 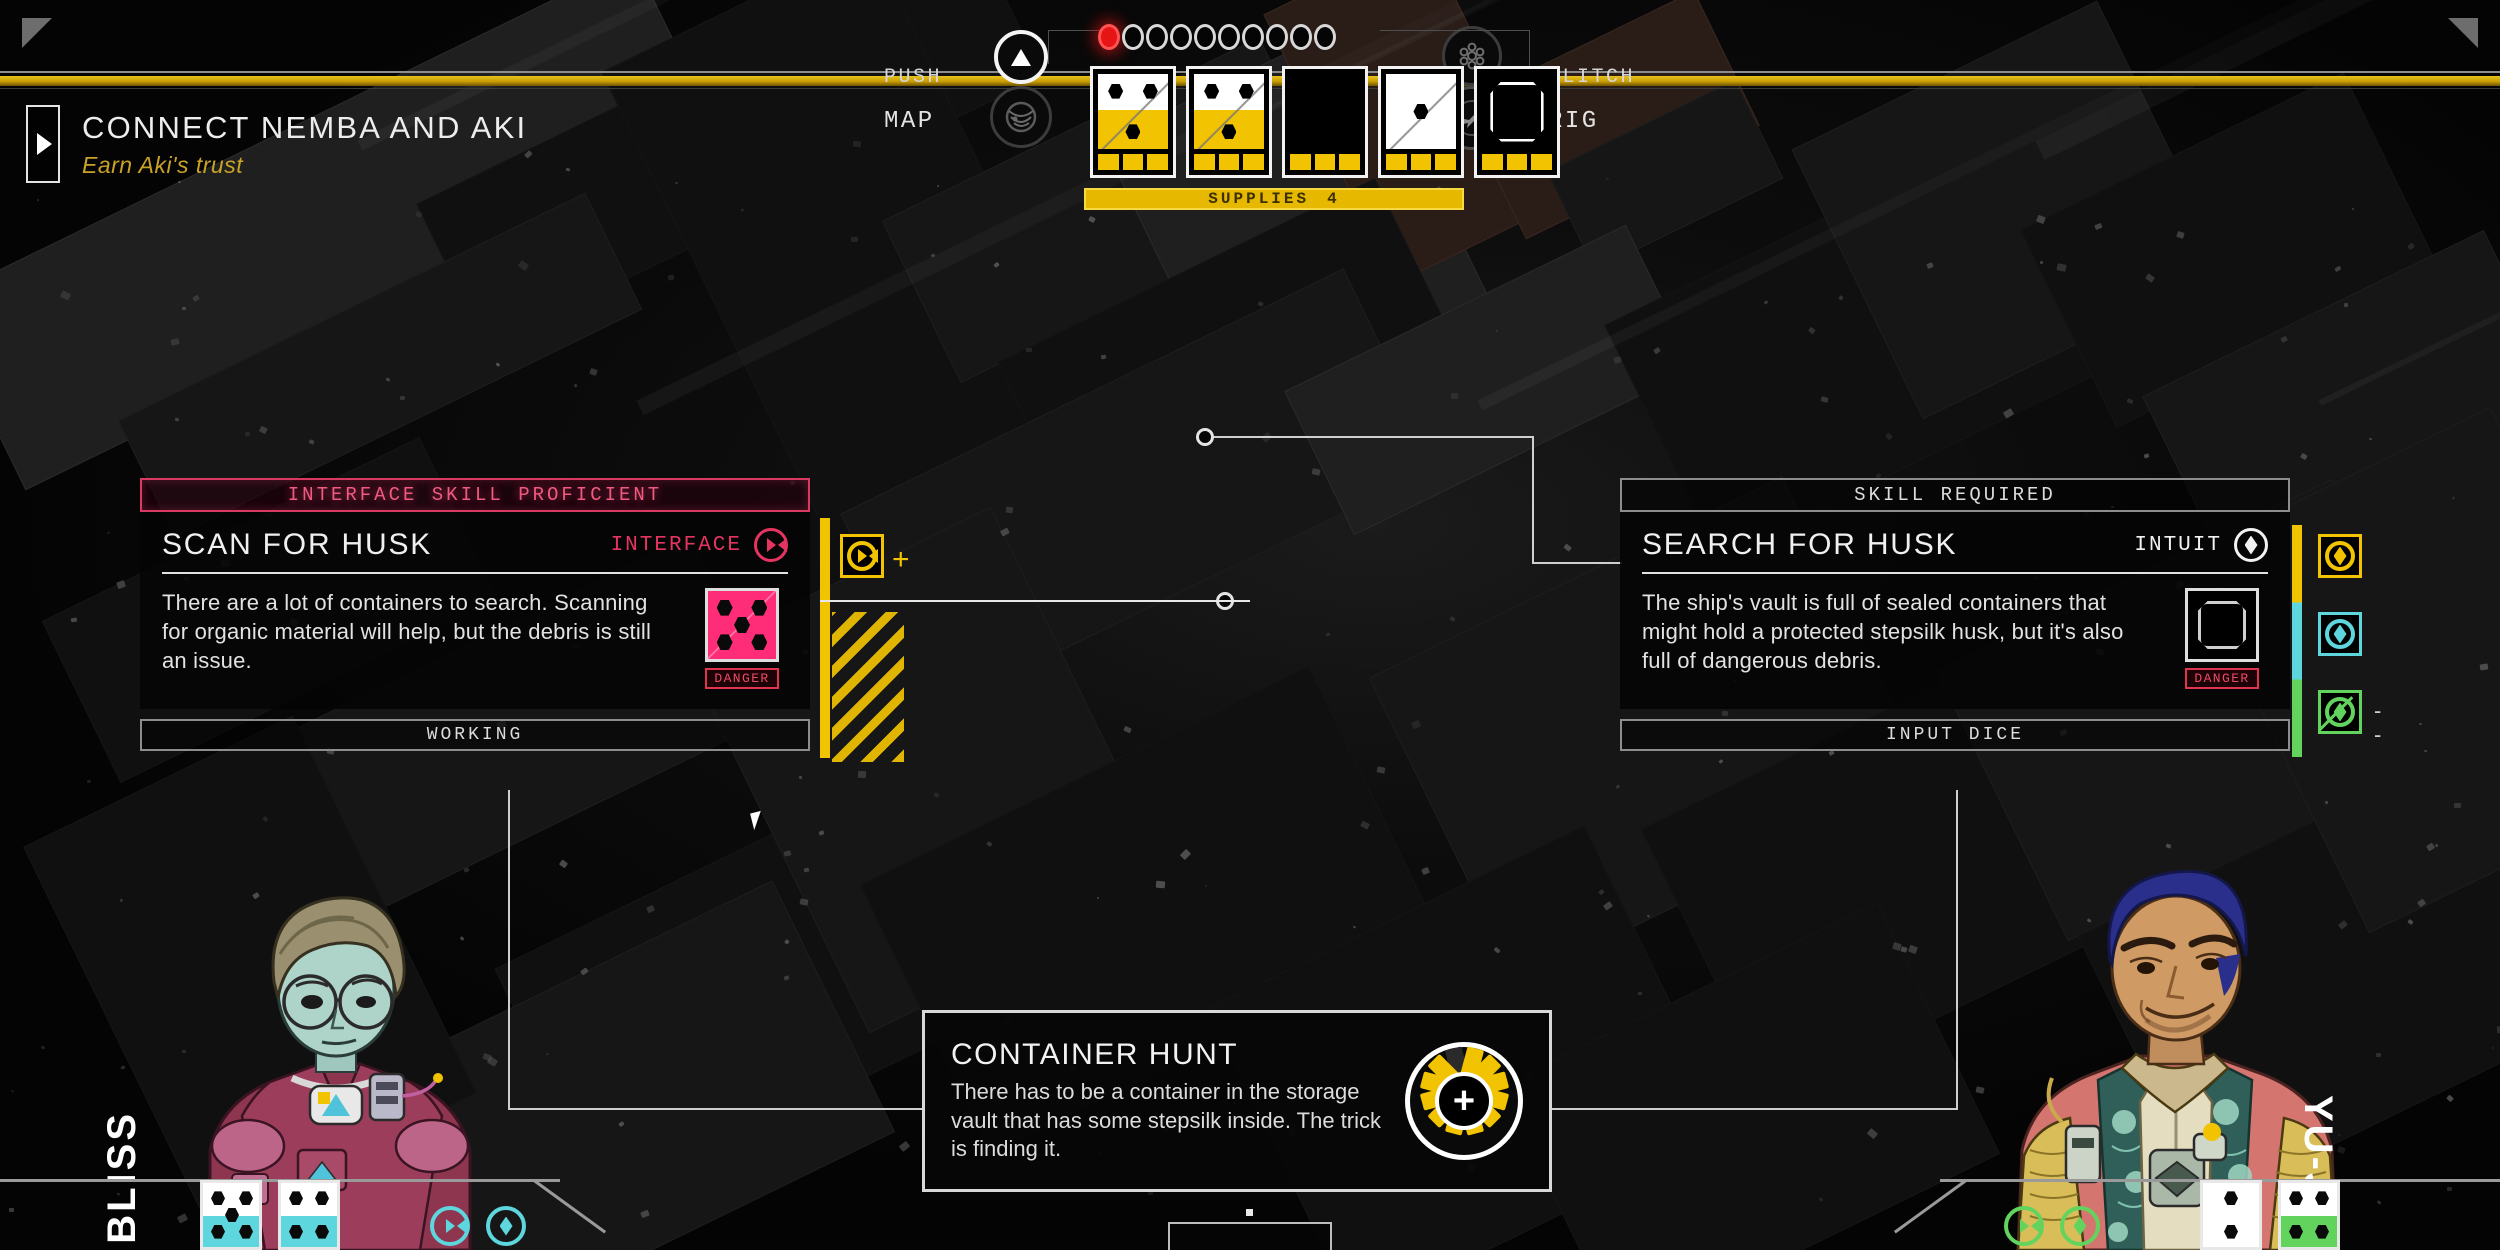 I want to click on progress-track, so click(x=1217, y=37).